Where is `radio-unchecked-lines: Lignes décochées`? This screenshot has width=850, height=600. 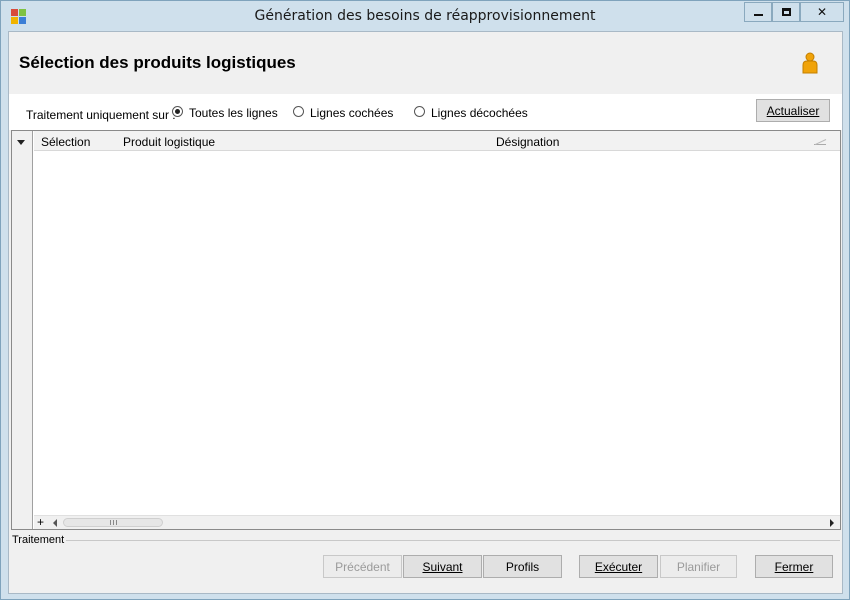
radio-unchecked-lines: Lignes décochées is located at coordinates (471, 112).